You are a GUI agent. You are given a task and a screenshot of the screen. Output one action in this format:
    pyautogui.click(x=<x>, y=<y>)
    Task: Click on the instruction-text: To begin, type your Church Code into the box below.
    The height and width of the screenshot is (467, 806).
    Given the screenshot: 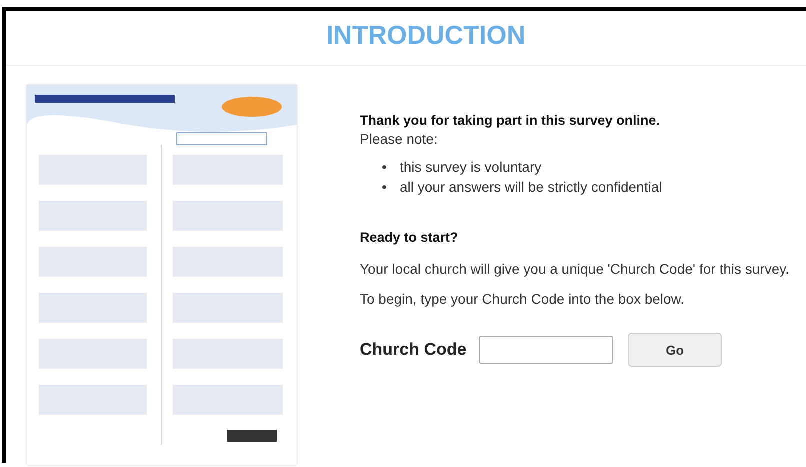 What is the action you would take?
    pyautogui.click(x=523, y=299)
    